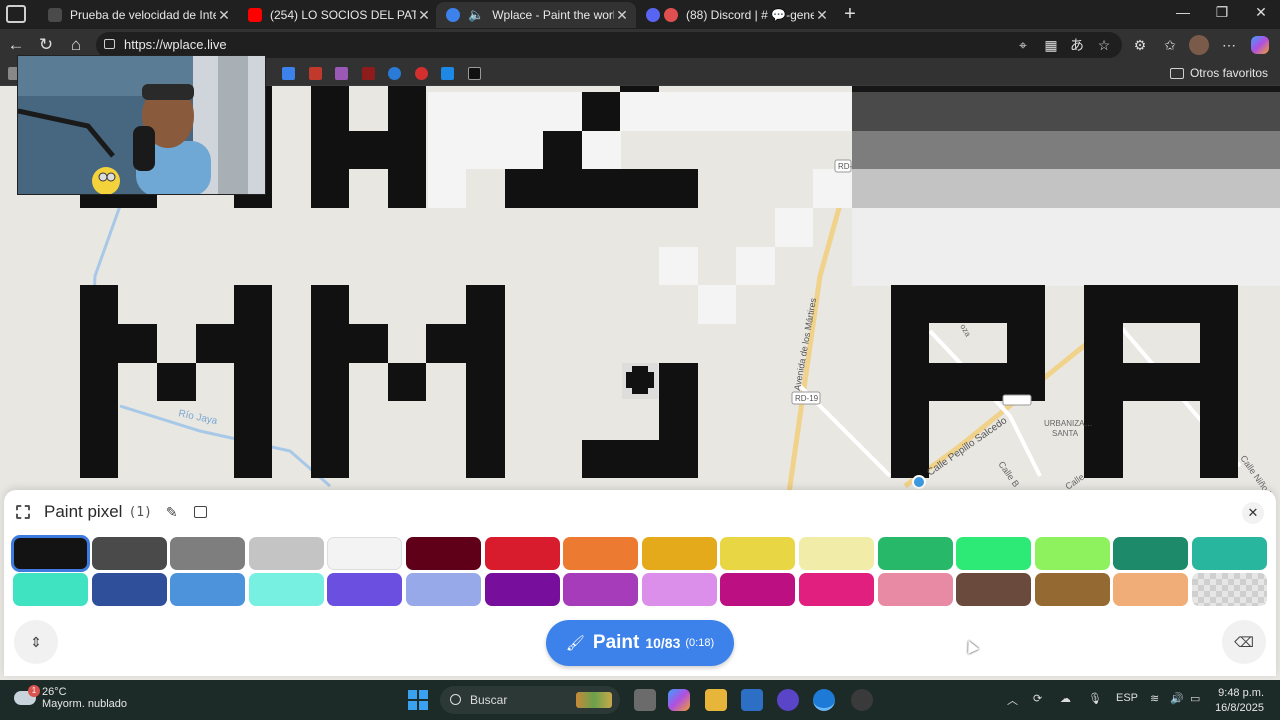 Image resolution: width=1280 pixels, height=720 pixels. I want to click on tab-wplace: 🔈 Wplace - Paint the world ✕, so click(536, 15).